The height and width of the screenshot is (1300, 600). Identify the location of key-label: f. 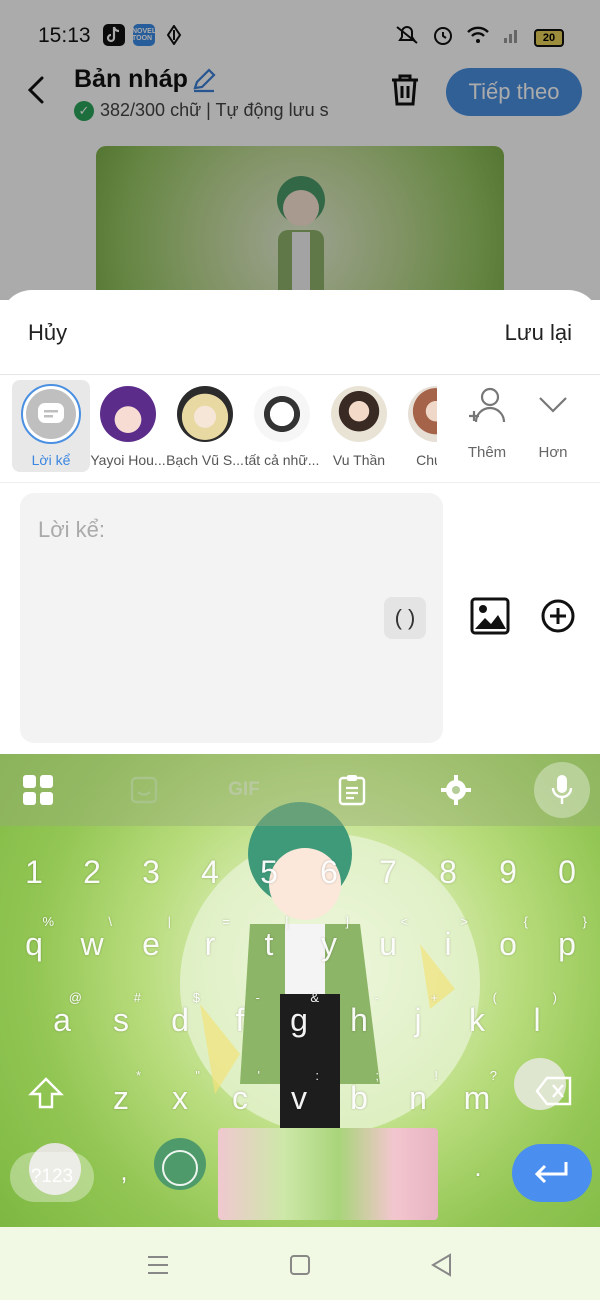
(240, 1020).